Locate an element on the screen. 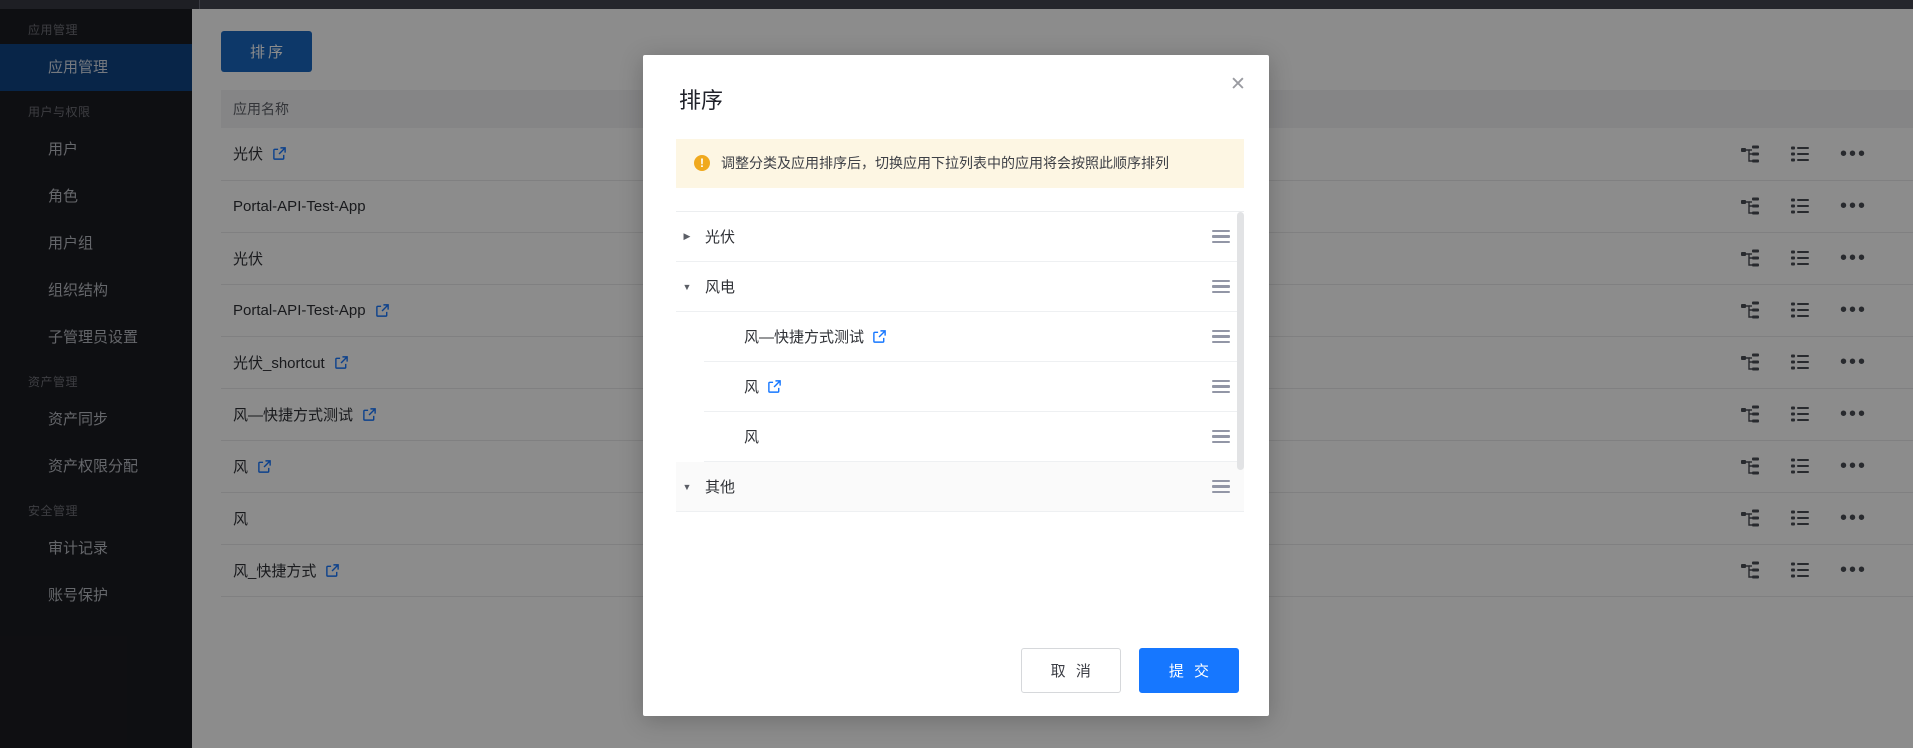 The image size is (1913, 748). tree-row-label: 风电 is located at coordinates (720, 287).